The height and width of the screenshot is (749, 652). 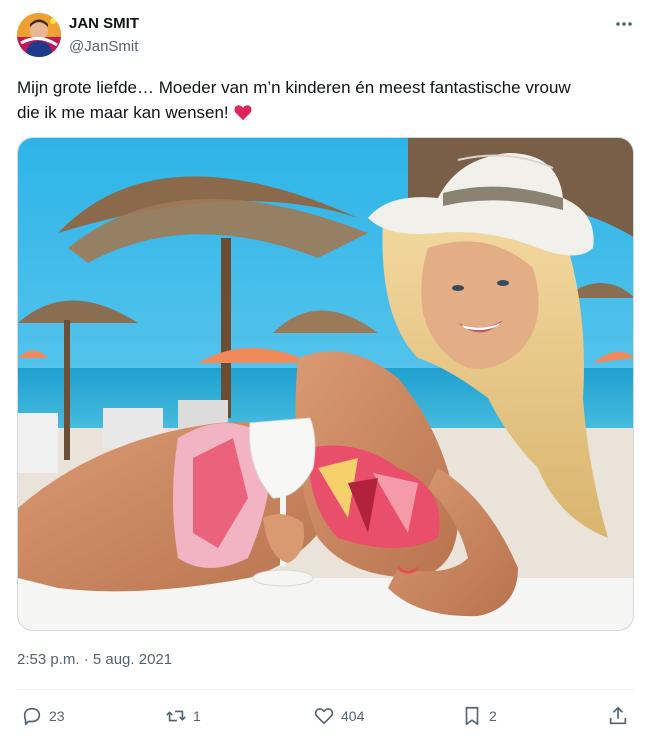 I want to click on retweet-button: 1, so click(x=183, y=716).